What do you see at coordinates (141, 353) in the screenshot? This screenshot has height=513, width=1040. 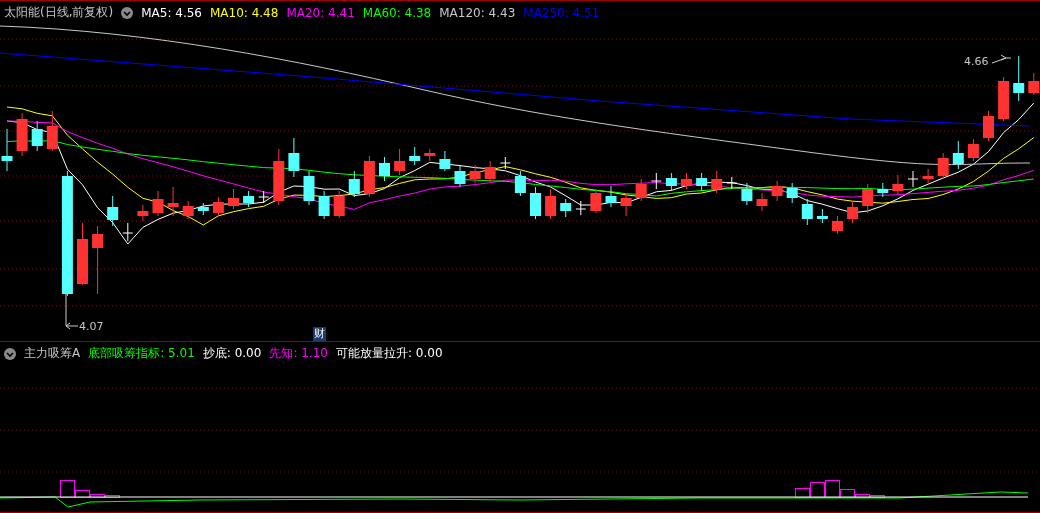 I see `indicator-value: 底部吸筹指标: 5.01` at bounding box center [141, 353].